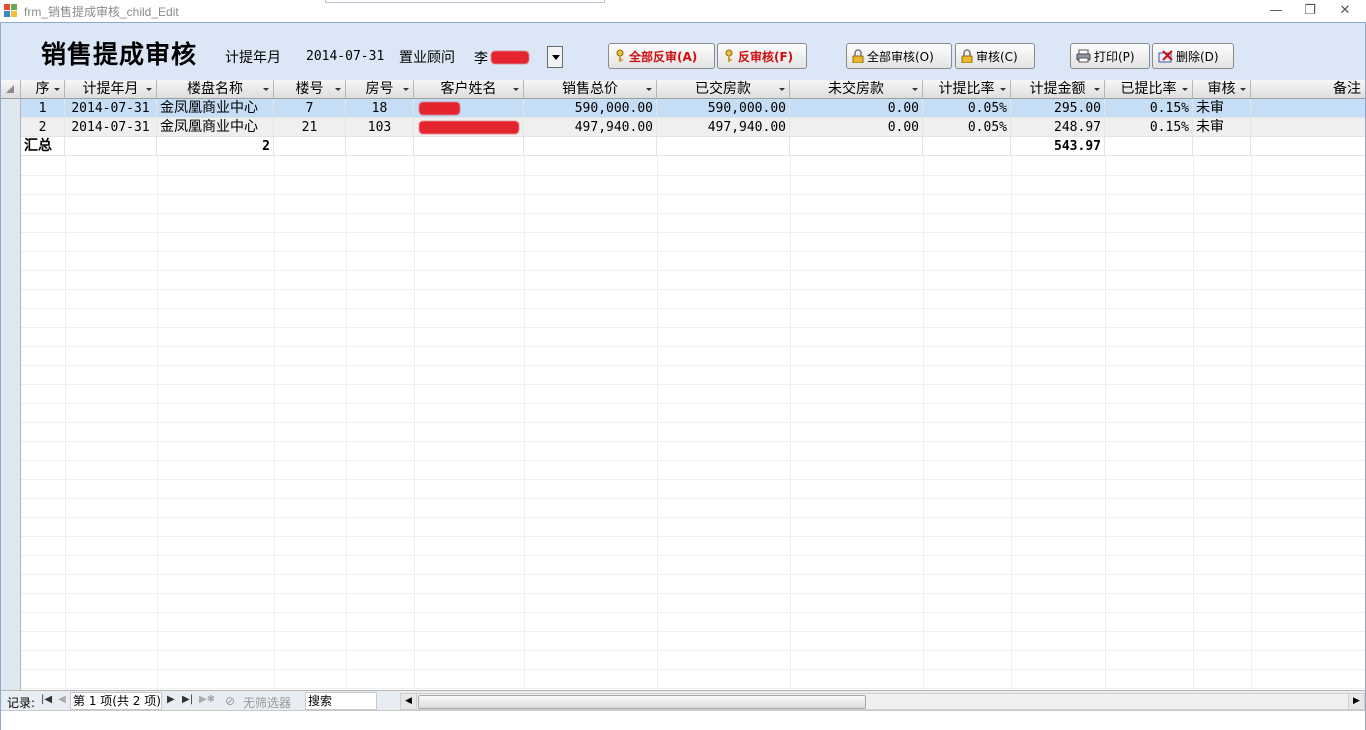  I want to click on cell-paid: 497,940.00, so click(723, 127).